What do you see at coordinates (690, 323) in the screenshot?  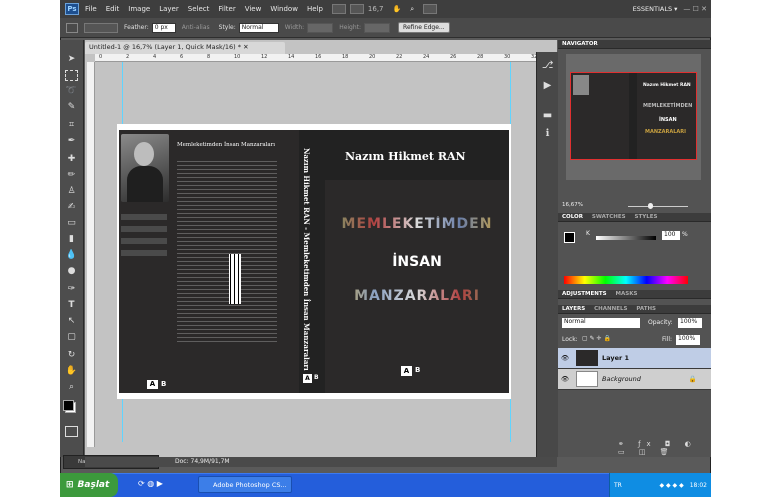 I see `opacity-input: 100%` at bounding box center [690, 323].